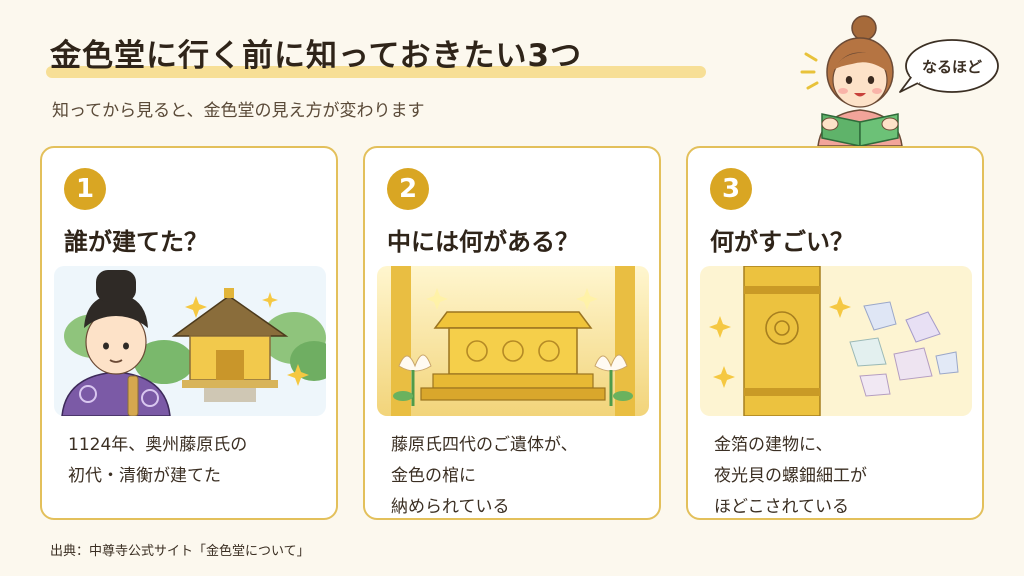 This screenshot has height=576, width=1024. What do you see at coordinates (484, 445) in the screenshot?
I see `card-description-line: 藤原氏四代のご遺体が、` at bounding box center [484, 445].